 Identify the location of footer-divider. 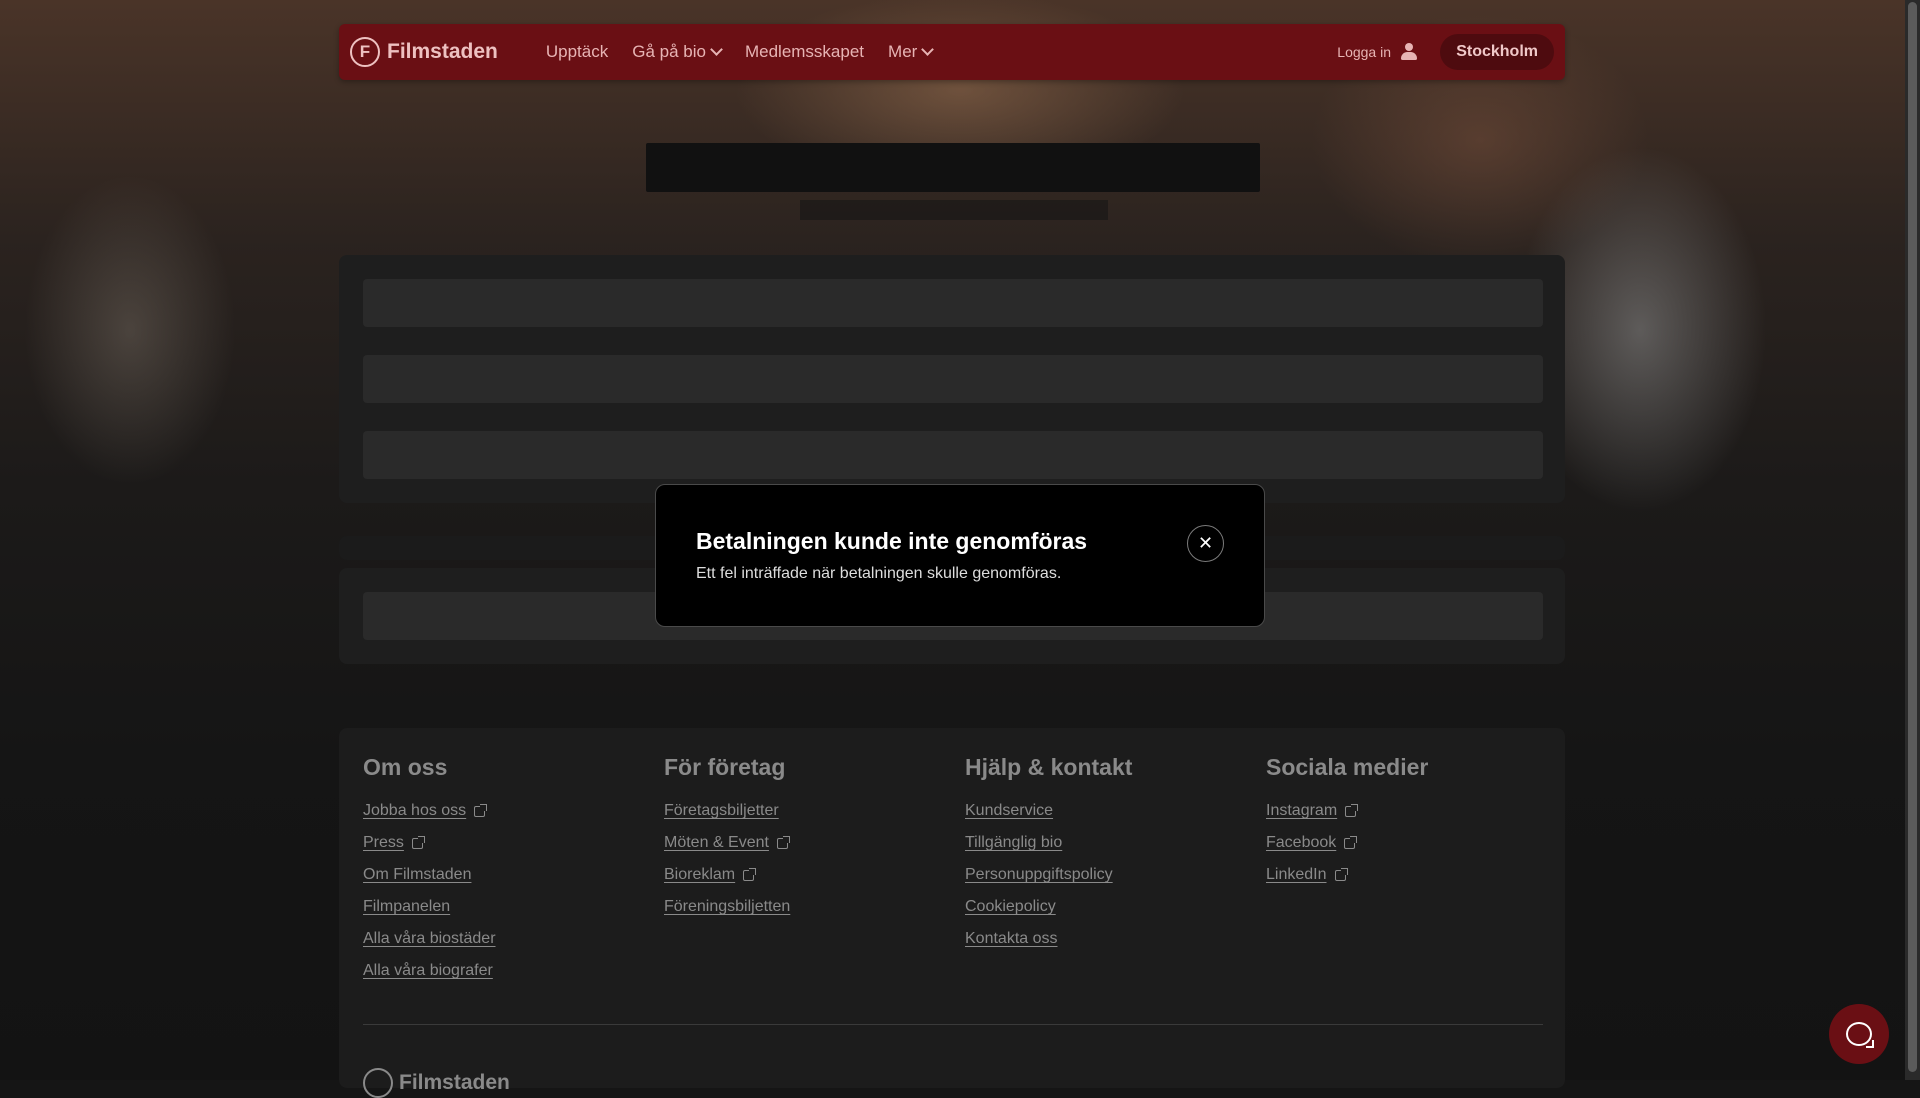
(953, 1024).